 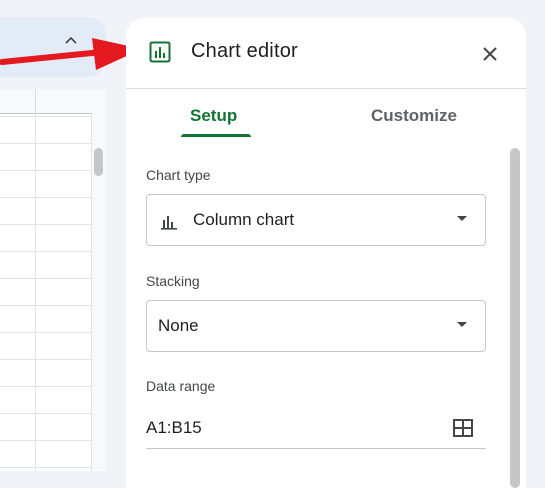 What do you see at coordinates (316, 220) in the screenshot?
I see `chart-type-dropdown: Column chart` at bounding box center [316, 220].